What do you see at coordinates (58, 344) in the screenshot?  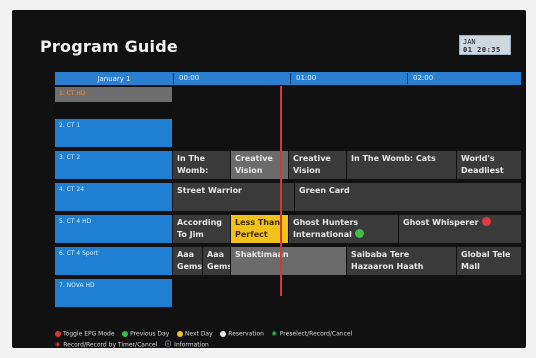 I see `record-timer-icon: ◉` at bounding box center [58, 344].